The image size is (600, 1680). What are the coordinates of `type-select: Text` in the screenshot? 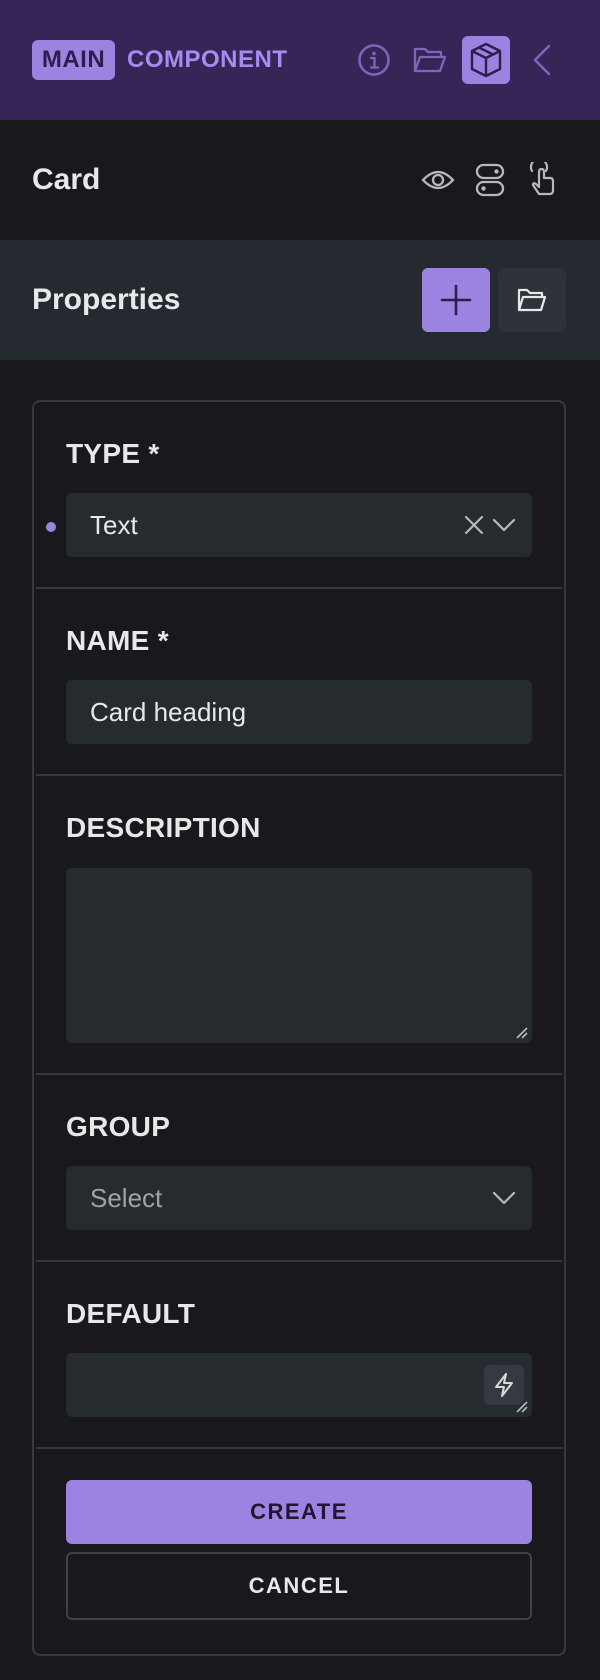 It's located at (299, 525).